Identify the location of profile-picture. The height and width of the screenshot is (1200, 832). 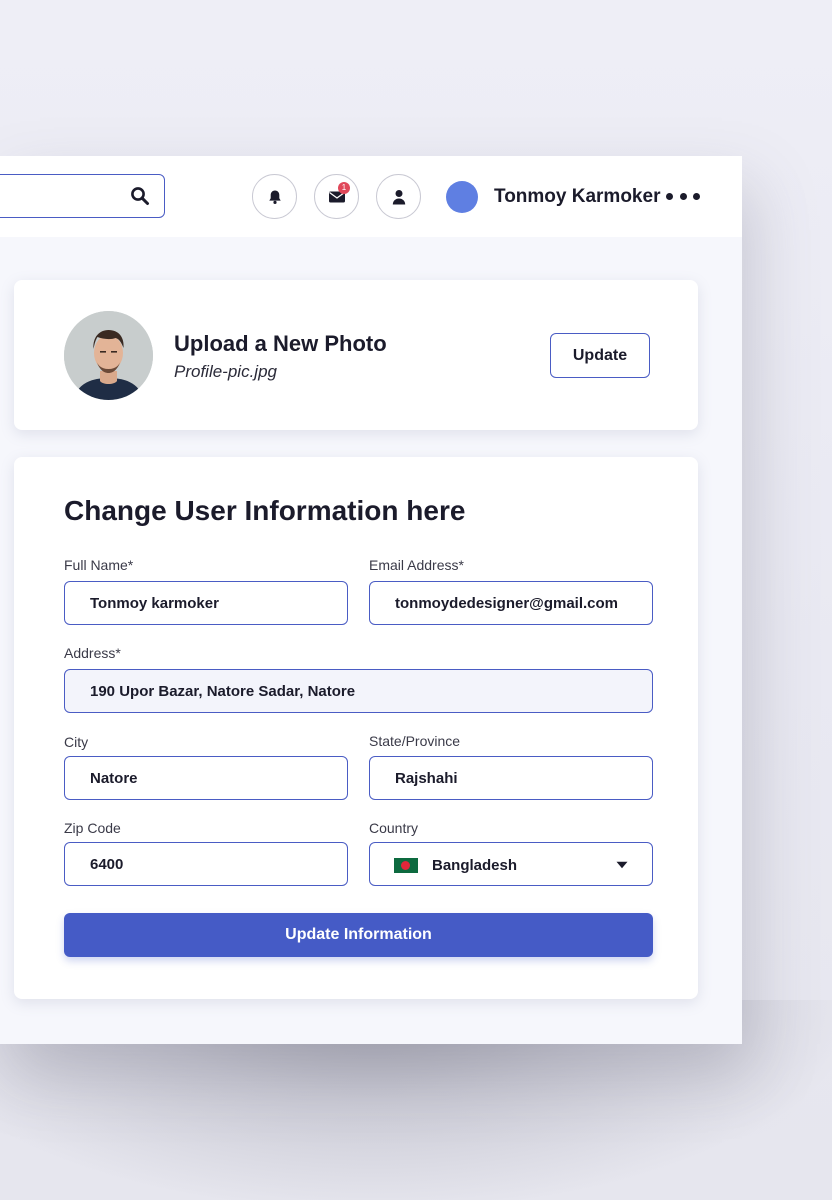
(108, 355).